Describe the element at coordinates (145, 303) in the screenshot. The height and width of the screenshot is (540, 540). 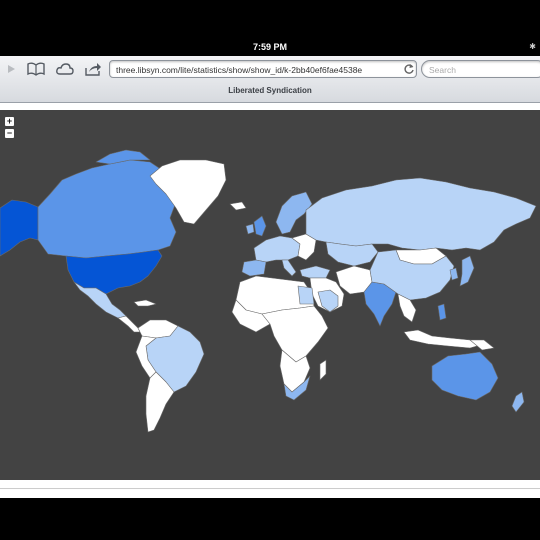
I see `map-region-caribbean` at that location.